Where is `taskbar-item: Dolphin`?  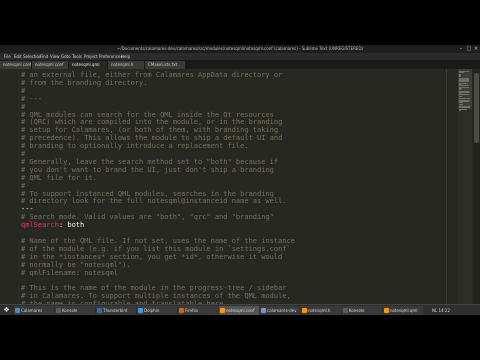
taskbar-item: Dolphin is located at coordinates (157, 310).